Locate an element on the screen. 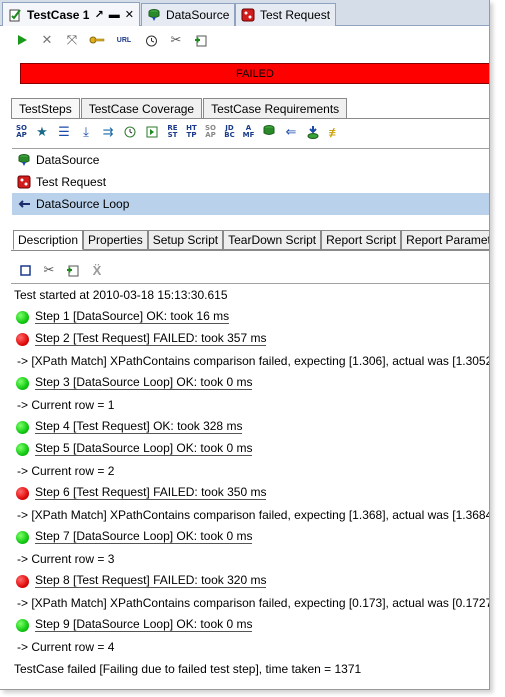  log-line: Step 7 [DataSource Loop] OK: took 0 ms is located at coordinates (251, 537).